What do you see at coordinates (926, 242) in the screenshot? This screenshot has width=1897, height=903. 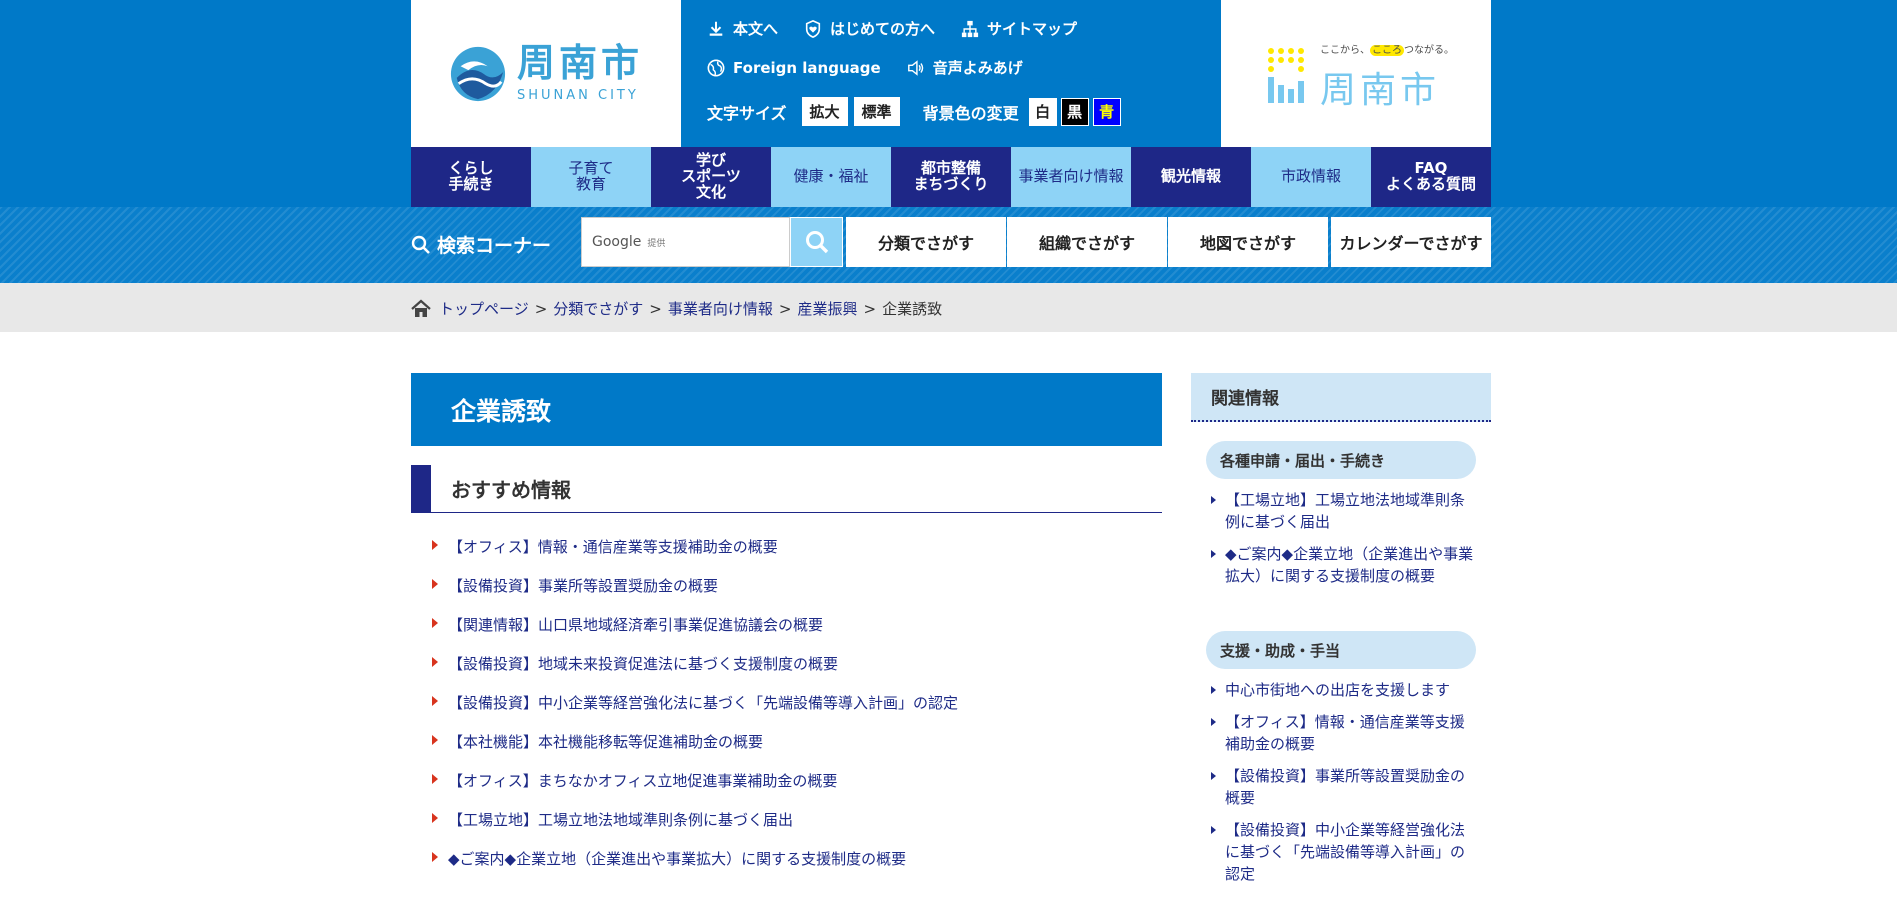 I see `search-by-category-button: 分類でさがす` at bounding box center [926, 242].